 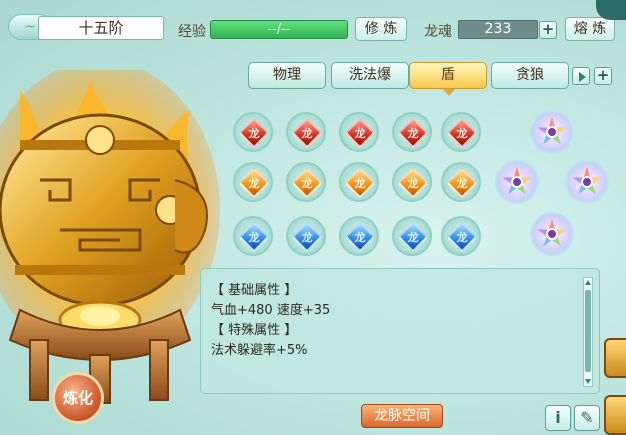 What do you see at coordinates (517, 182) in the screenshot?
I see `star-slot-left` at bounding box center [517, 182].